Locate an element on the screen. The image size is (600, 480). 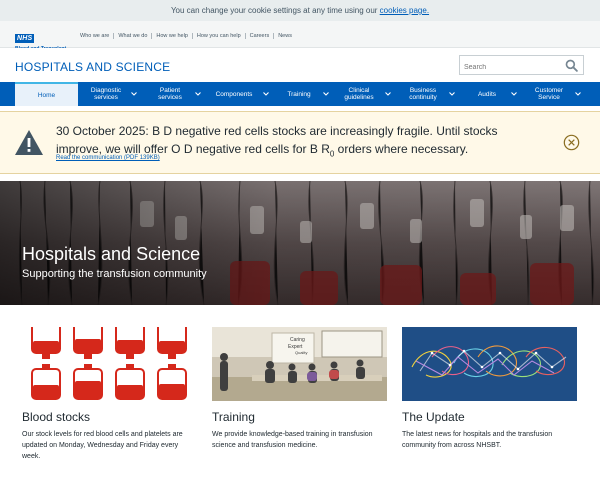
site-title: HOSPITALS AND SCIENCE is located at coordinates (92, 67).